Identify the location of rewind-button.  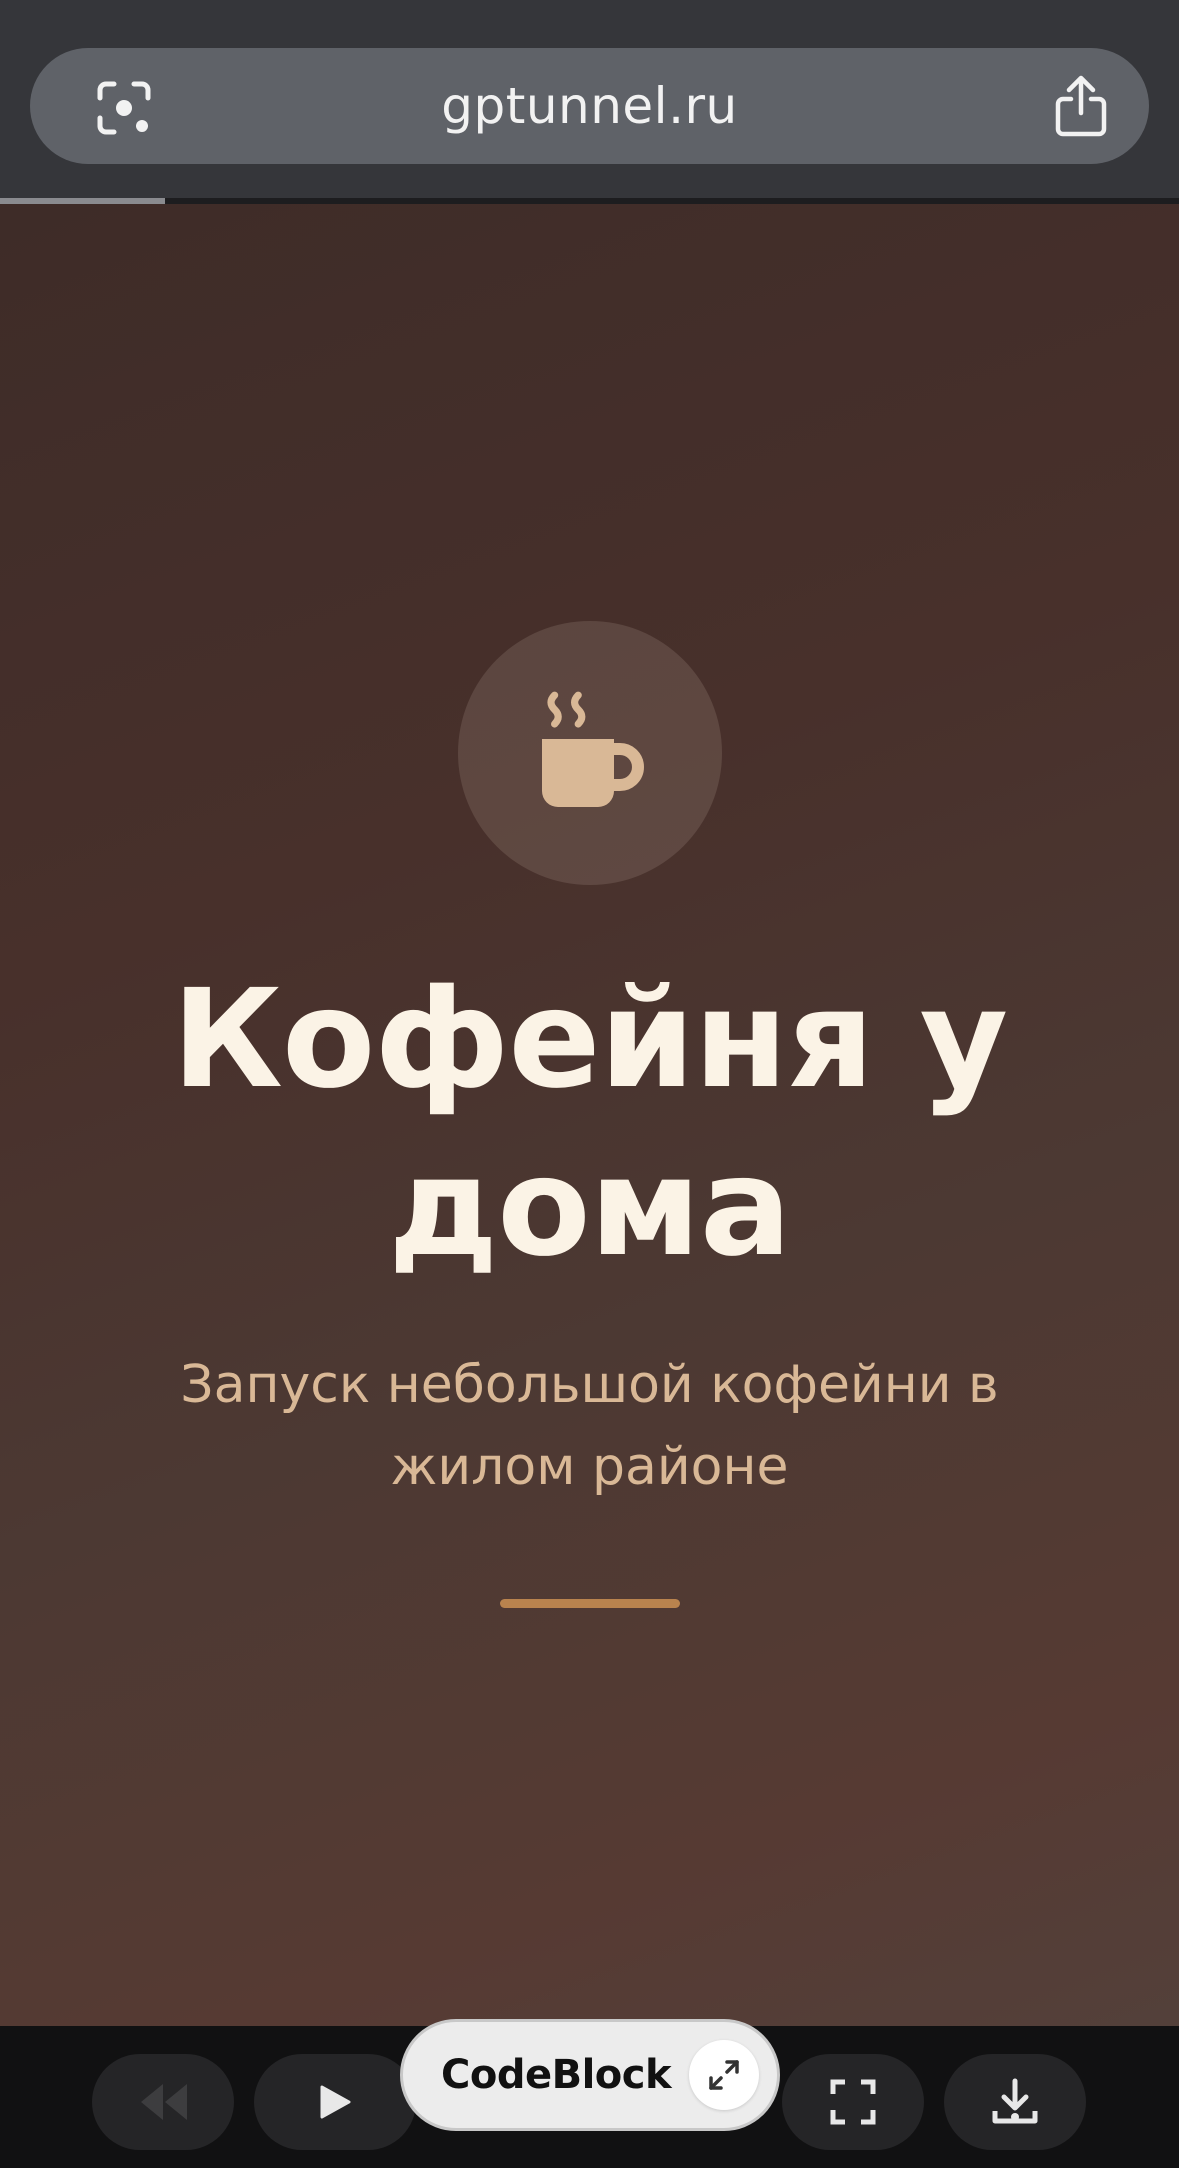
(163, 2102).